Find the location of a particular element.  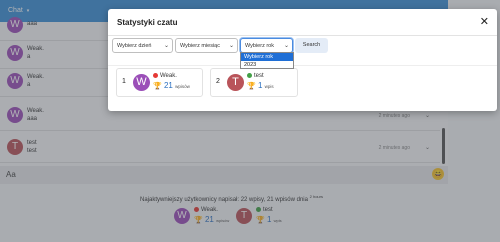

year-option: 2023 is located at coordinates (267, 65).